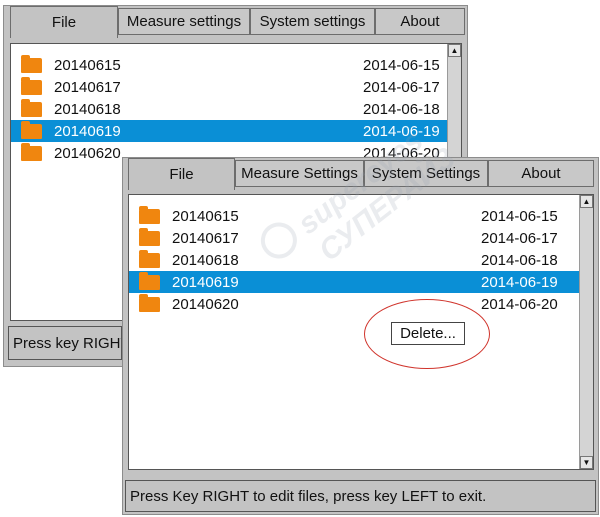 The height and width of the screenshot is (517, 600). I want to click on front-file-date: 2014-06-18, so click(519, 260).